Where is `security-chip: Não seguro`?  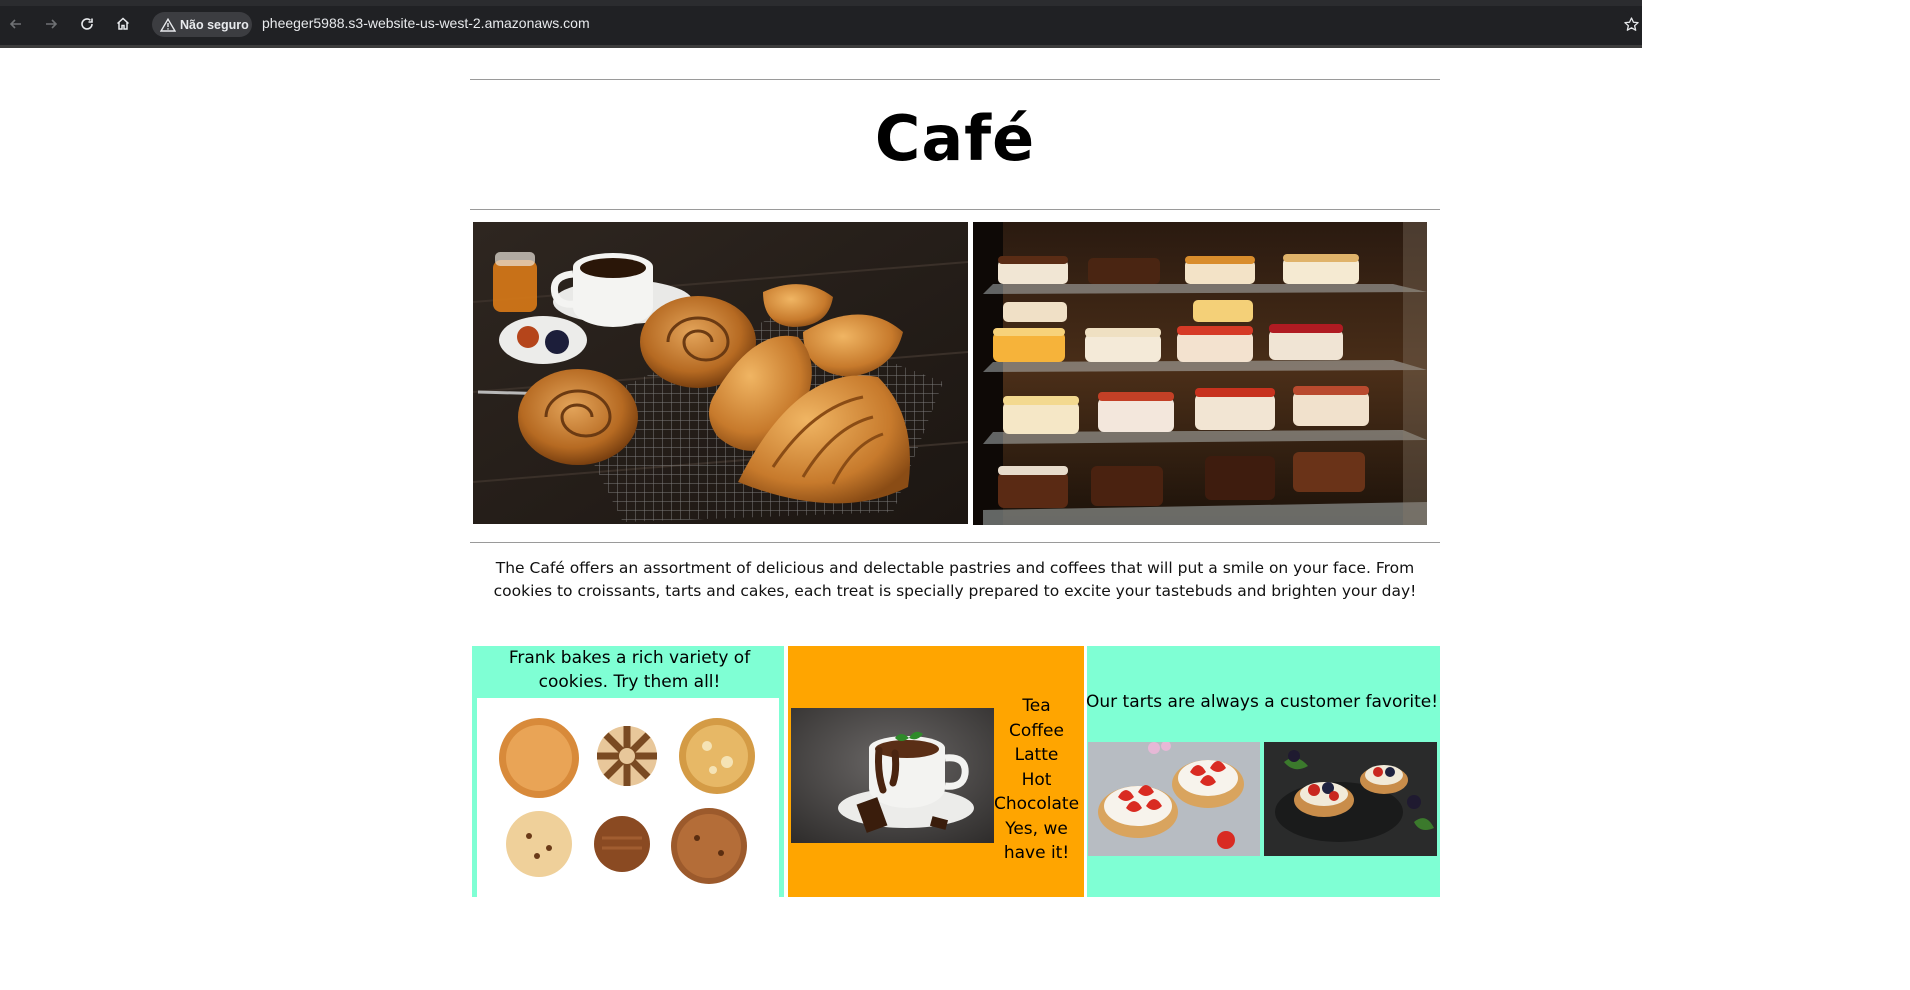 security-chip: Não seguro is located at coordinates (202, 24).